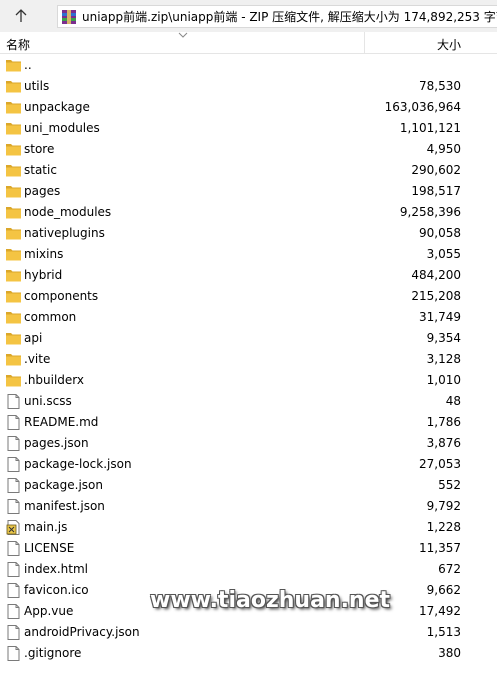 Image resolution: width=497 pixels, height=684 pixels. What do you see at coordinates (49, 611) in the screenshot?
I see `file-name: App.vue` at bounding box center [49, 611].